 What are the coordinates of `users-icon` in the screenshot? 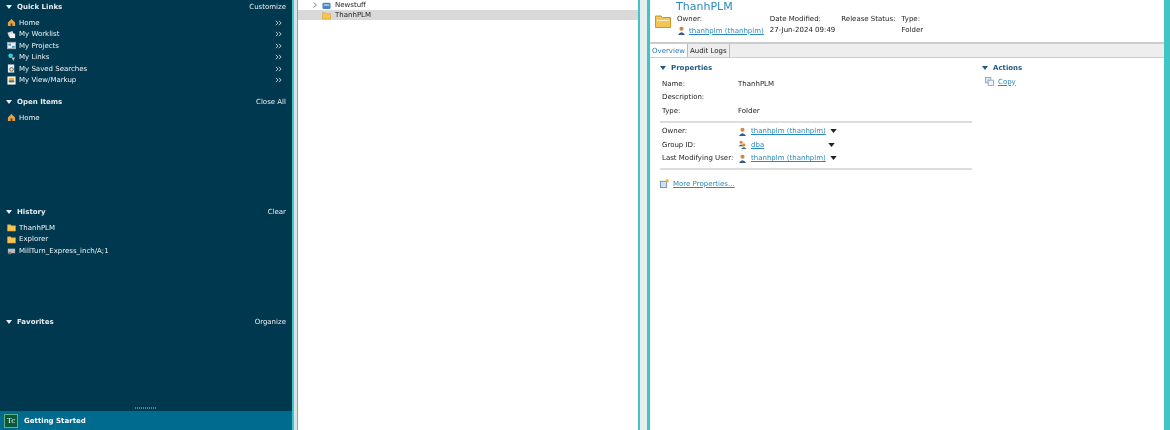 It's located at (742, 145).